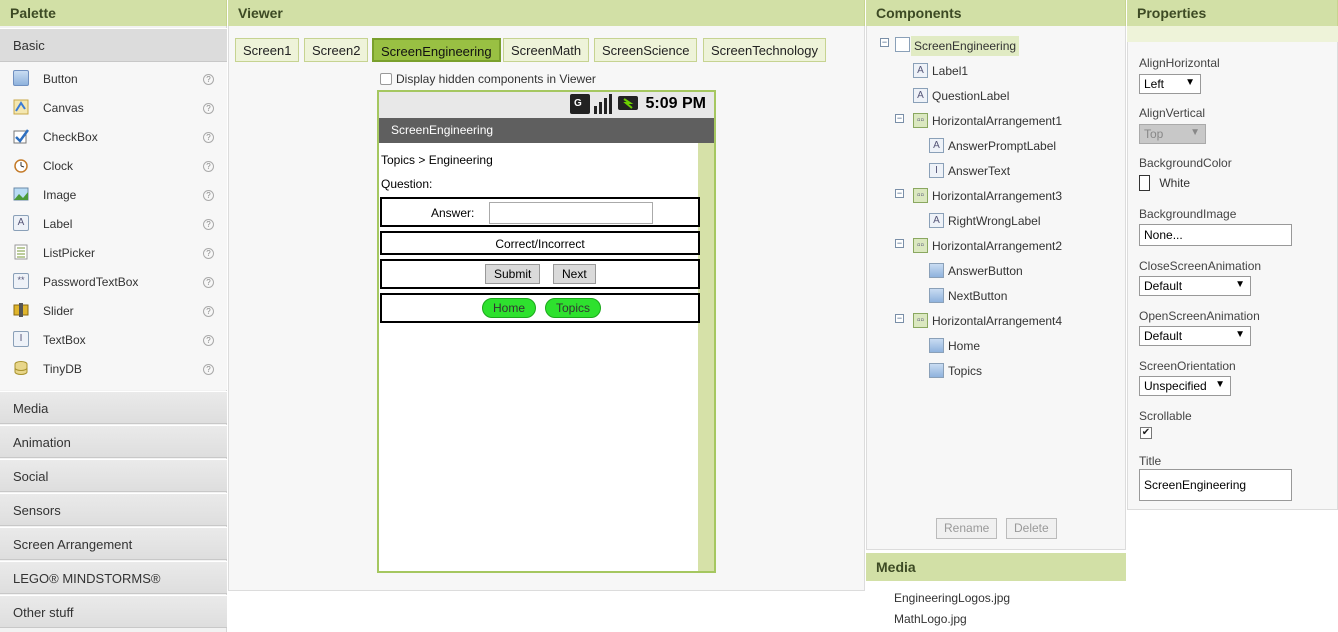 The width and height of the screenshot is (1338, 632). Describe the element at coordinates (997, 321) in the screenshot. I see `tree-node-label: HorizontalArrangement4` at that location.